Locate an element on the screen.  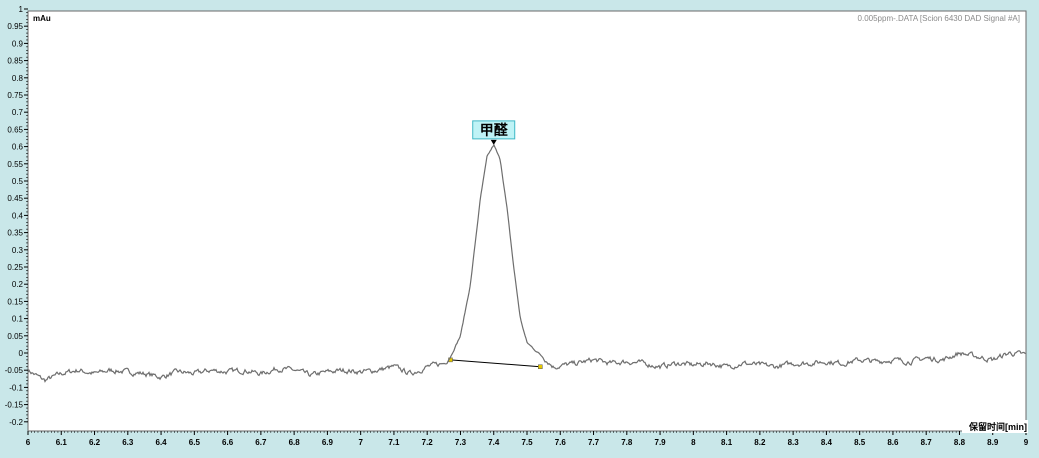
x-tick-label: 7.2 is located at coordinates (428, 442).